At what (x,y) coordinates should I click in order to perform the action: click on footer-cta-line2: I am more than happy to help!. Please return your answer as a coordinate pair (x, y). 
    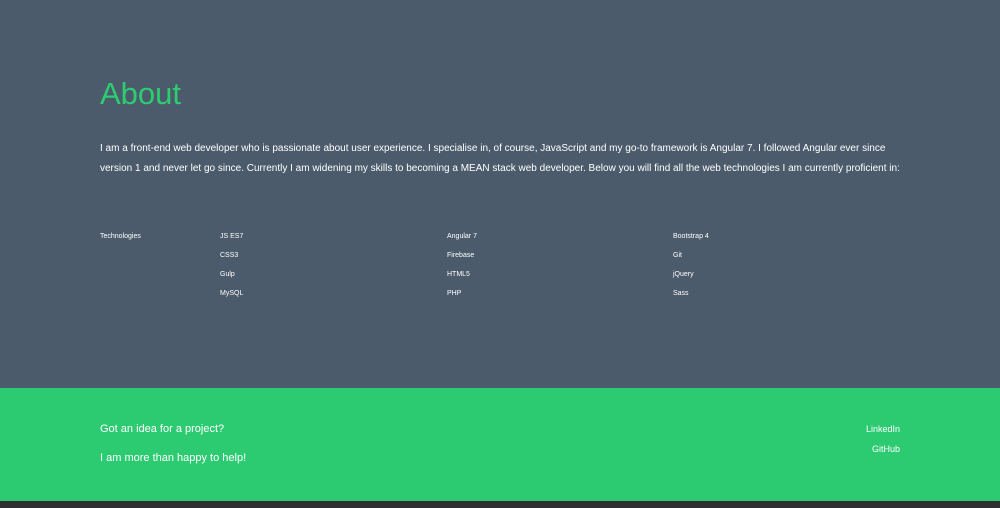
    Looking at the image, I should click on (173, 458).